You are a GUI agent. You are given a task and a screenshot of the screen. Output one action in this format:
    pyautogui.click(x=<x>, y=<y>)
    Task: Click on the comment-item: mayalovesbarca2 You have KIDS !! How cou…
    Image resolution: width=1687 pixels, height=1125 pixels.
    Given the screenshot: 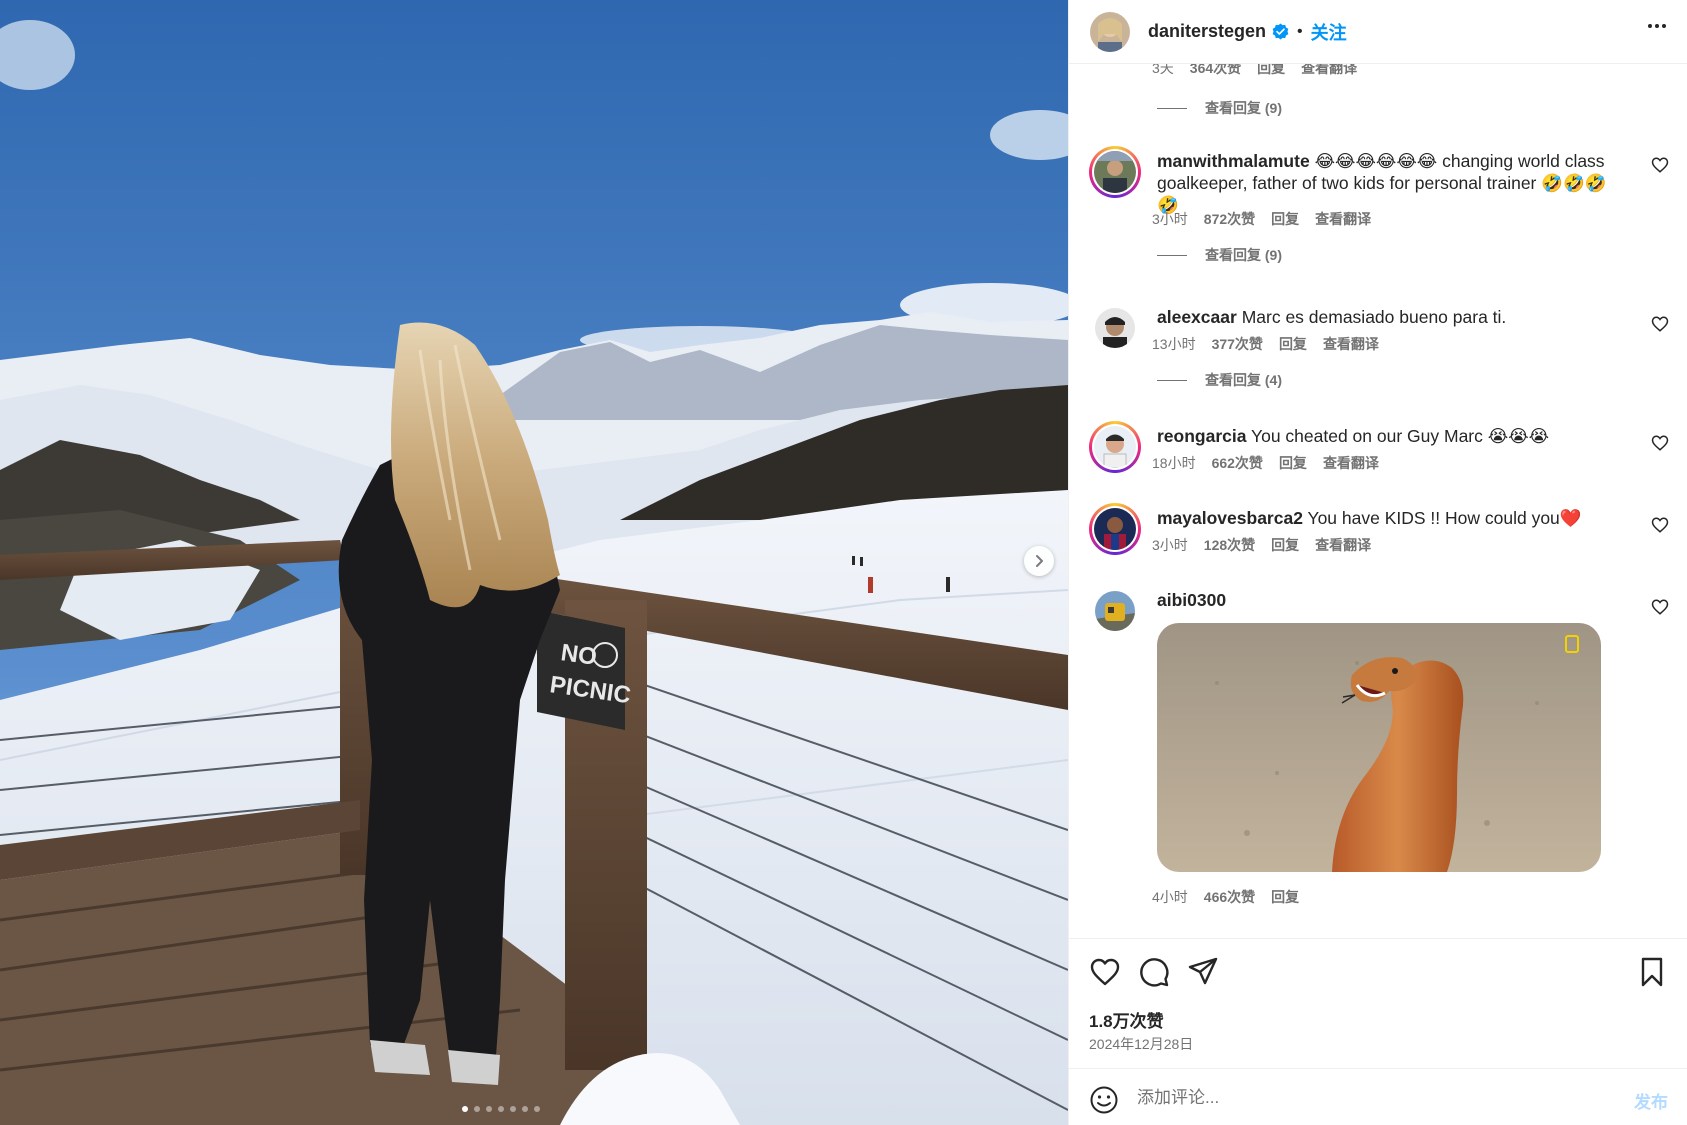 What is the action you would take?
    pyautogui.click(x=1379, y=533)
    